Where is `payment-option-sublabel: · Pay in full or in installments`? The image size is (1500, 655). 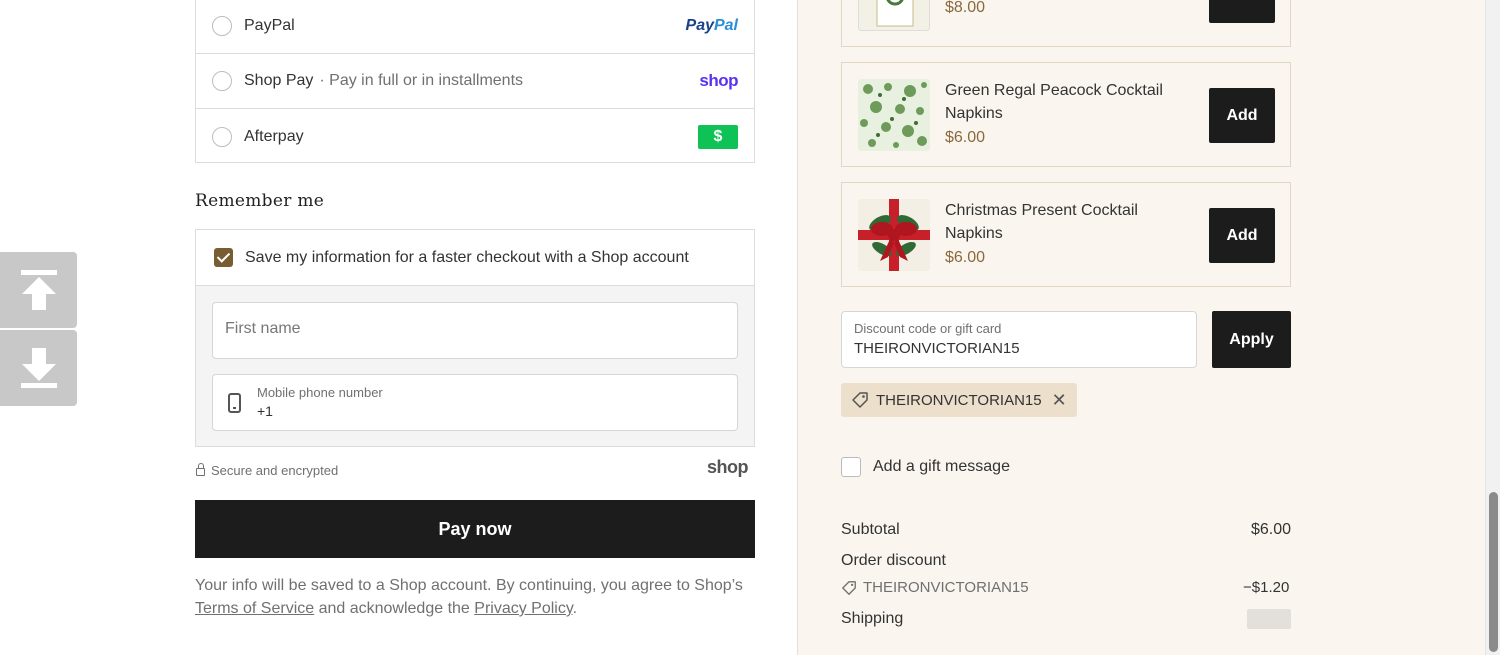 payment-option-sublabel: · Pay in full or in installments is located at coordinates (421, 80).